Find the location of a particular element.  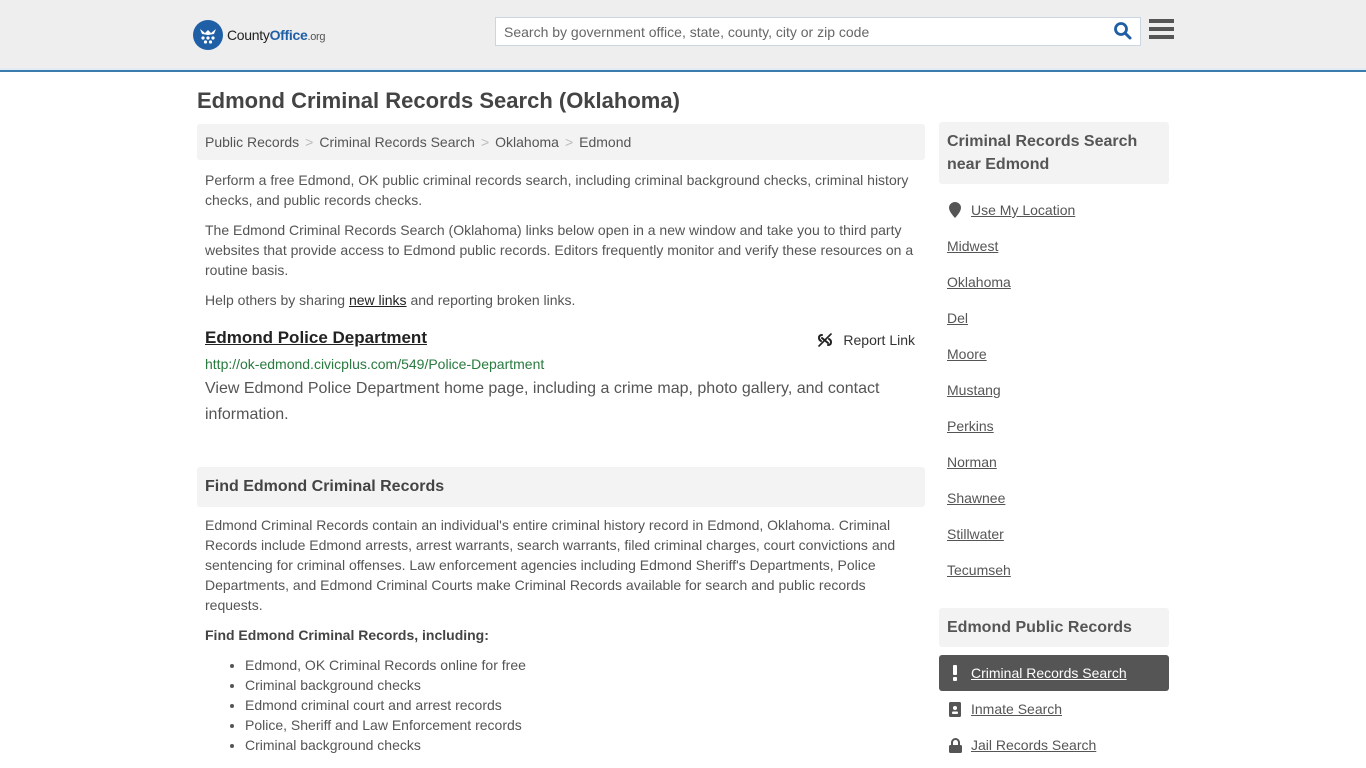

public-records-item-inmate: Inmate Search is located at coordinates (1054, 709).